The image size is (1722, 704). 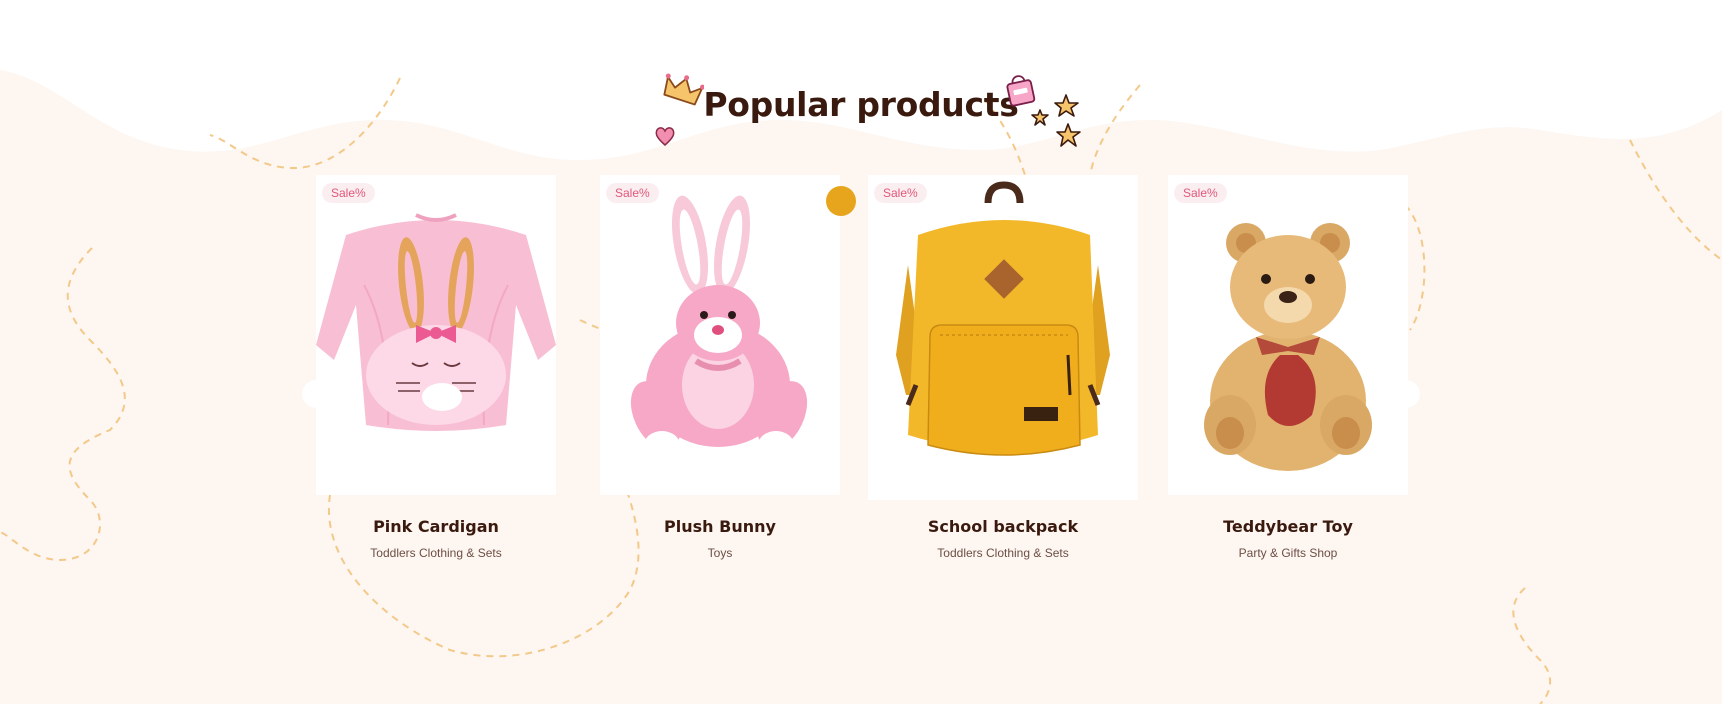 What do you see at coordinates (861, 104) in the screenshot?
I see `section-title: Popular products` at bounding box center [861, 104].